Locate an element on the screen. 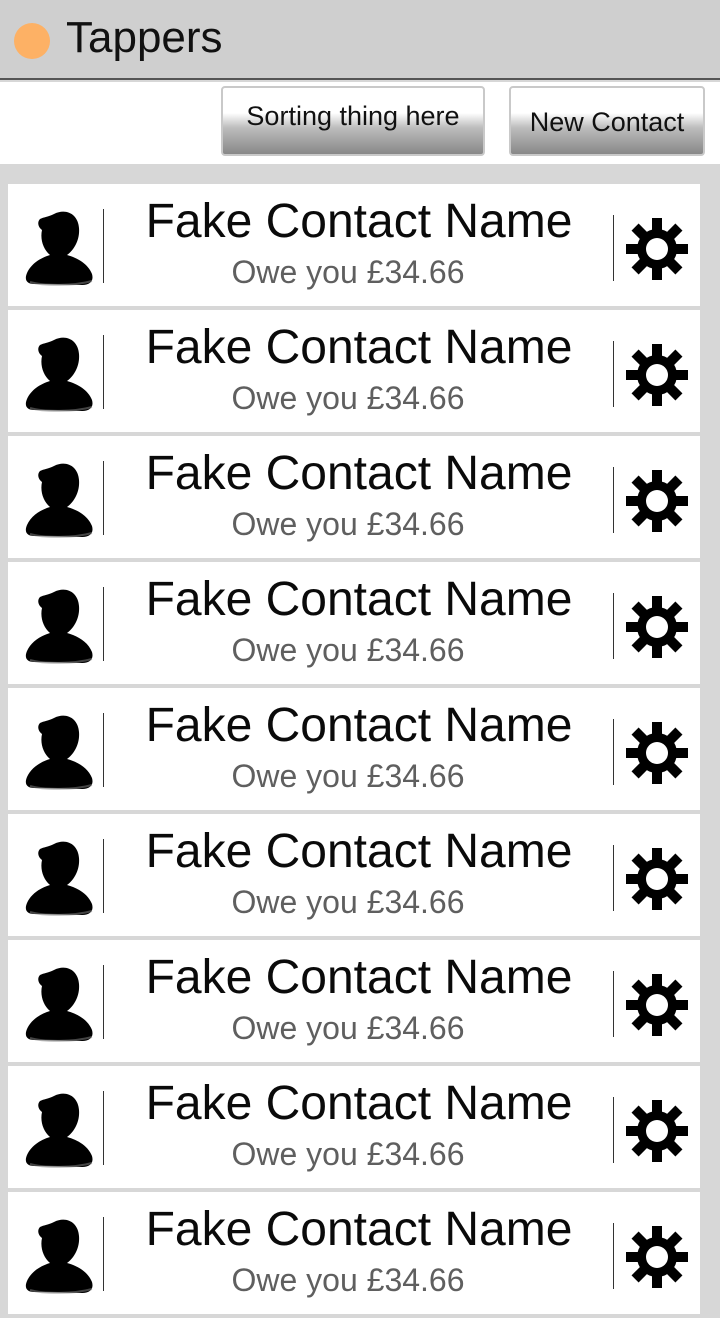  sort-button: Sorting thing here is located at coordinates (353, 121).